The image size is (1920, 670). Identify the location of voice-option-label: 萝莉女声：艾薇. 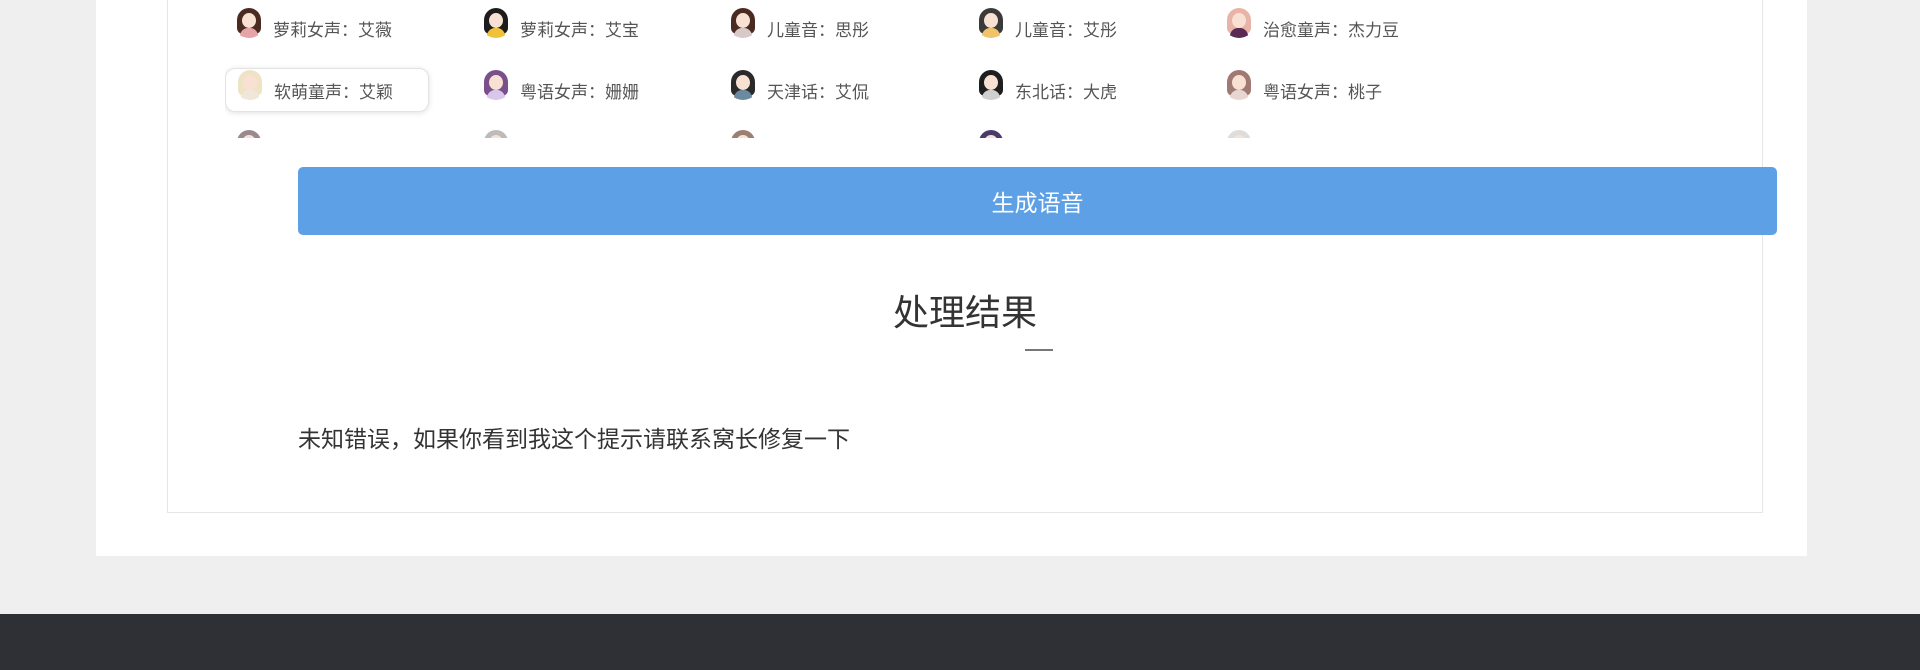
(332, 30).